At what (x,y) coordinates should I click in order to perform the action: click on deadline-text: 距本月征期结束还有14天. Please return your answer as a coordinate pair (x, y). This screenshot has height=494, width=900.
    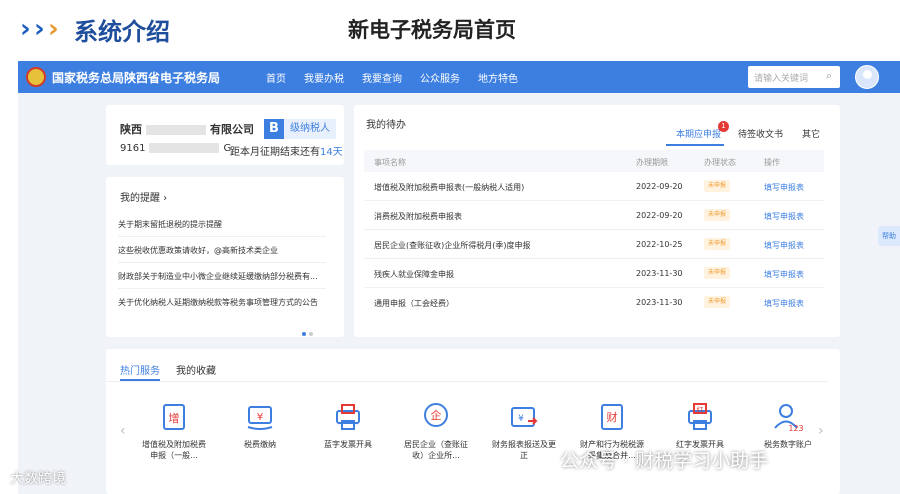
    Looking at the image, I should click on (286, 150).